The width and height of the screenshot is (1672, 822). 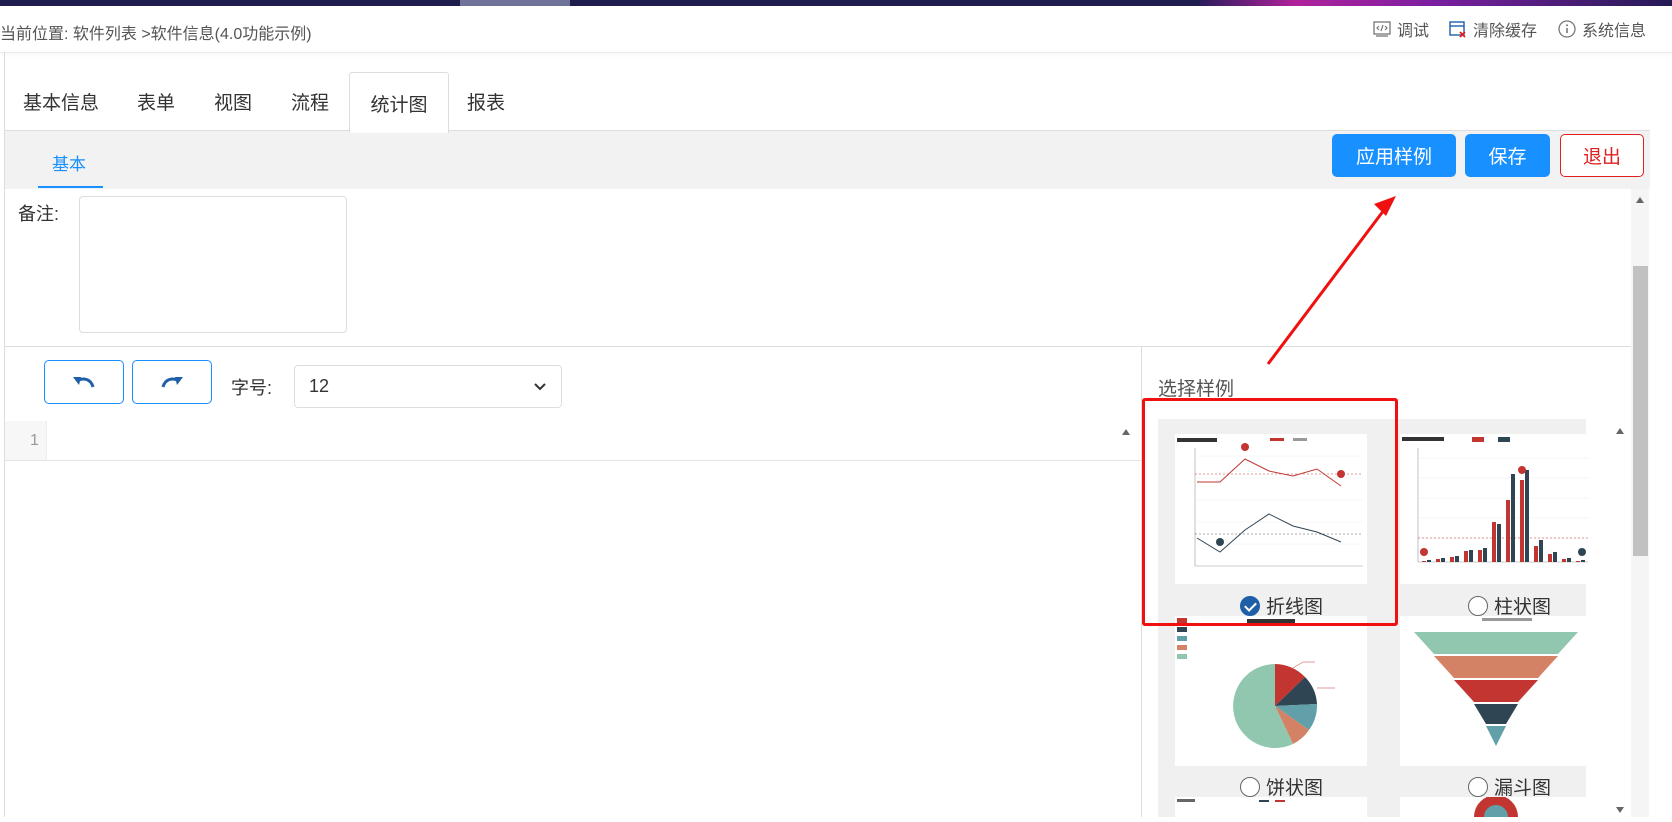 I want to click on sample-option-pie: 饼状图, so click(x=1281, y=786).